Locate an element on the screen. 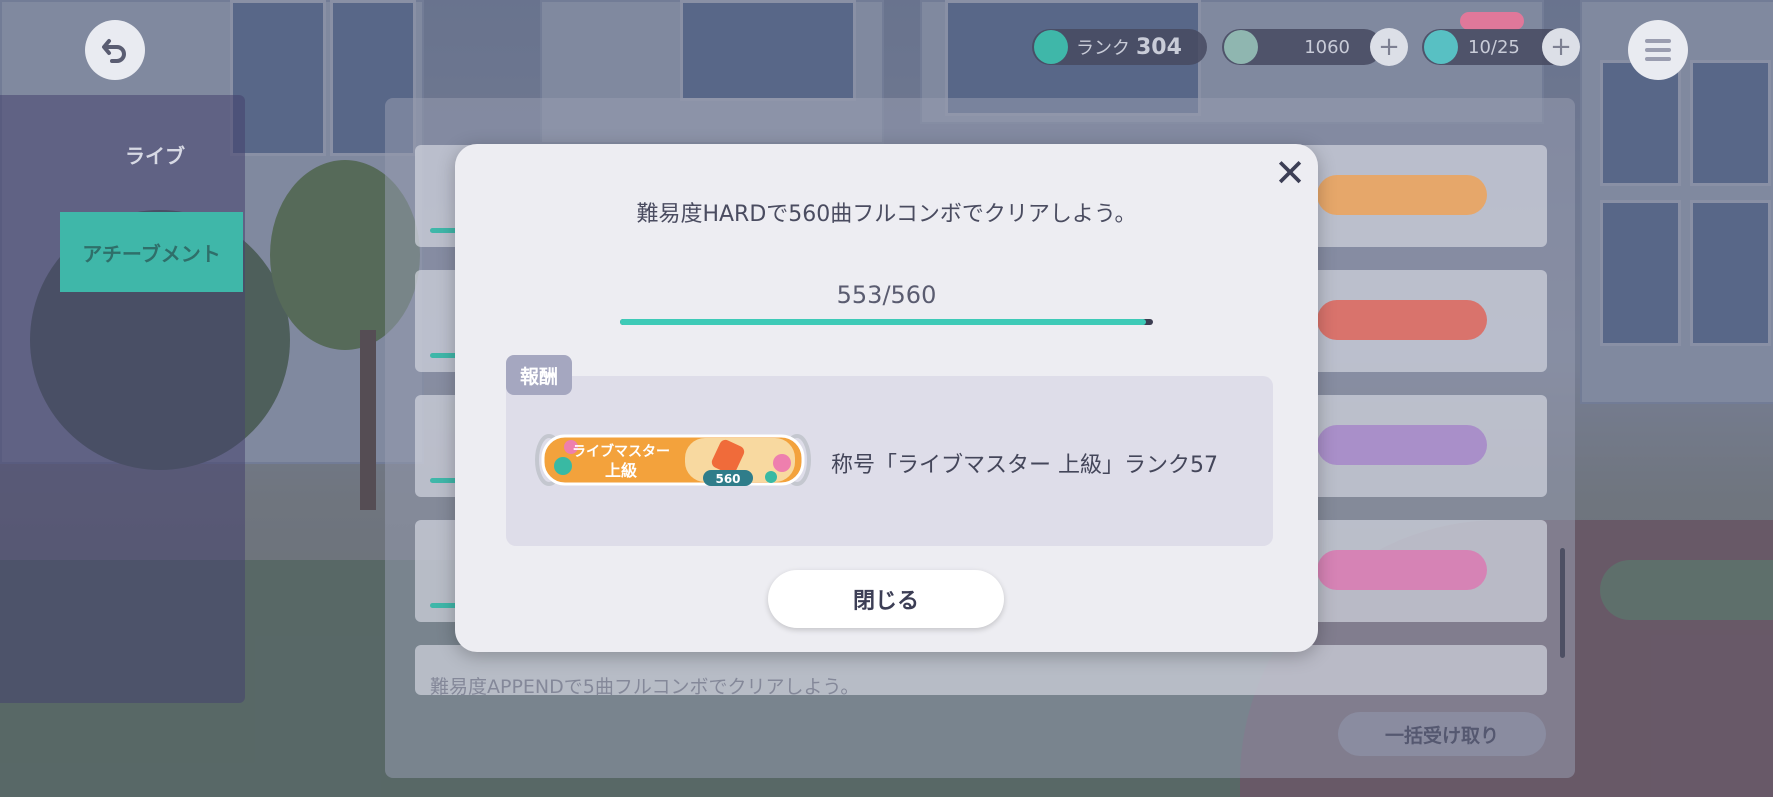  crystal-value: 1060 is located at coordinates (1327, 47).